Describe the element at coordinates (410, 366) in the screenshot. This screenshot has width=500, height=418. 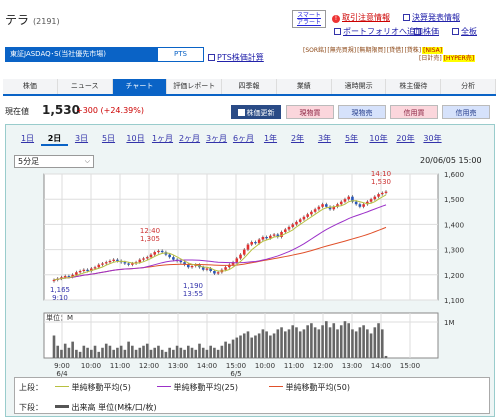
I see `x-tick-label: 15:00` at that location.